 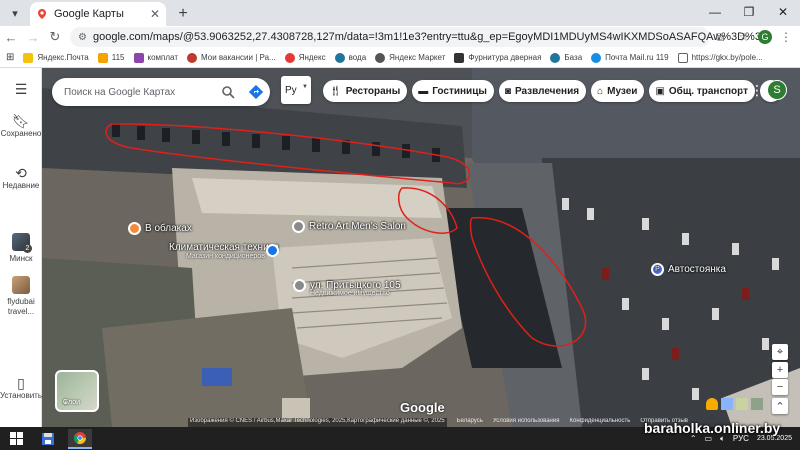 I want to click on bookmark-item: База, so click(x=566, y=57).